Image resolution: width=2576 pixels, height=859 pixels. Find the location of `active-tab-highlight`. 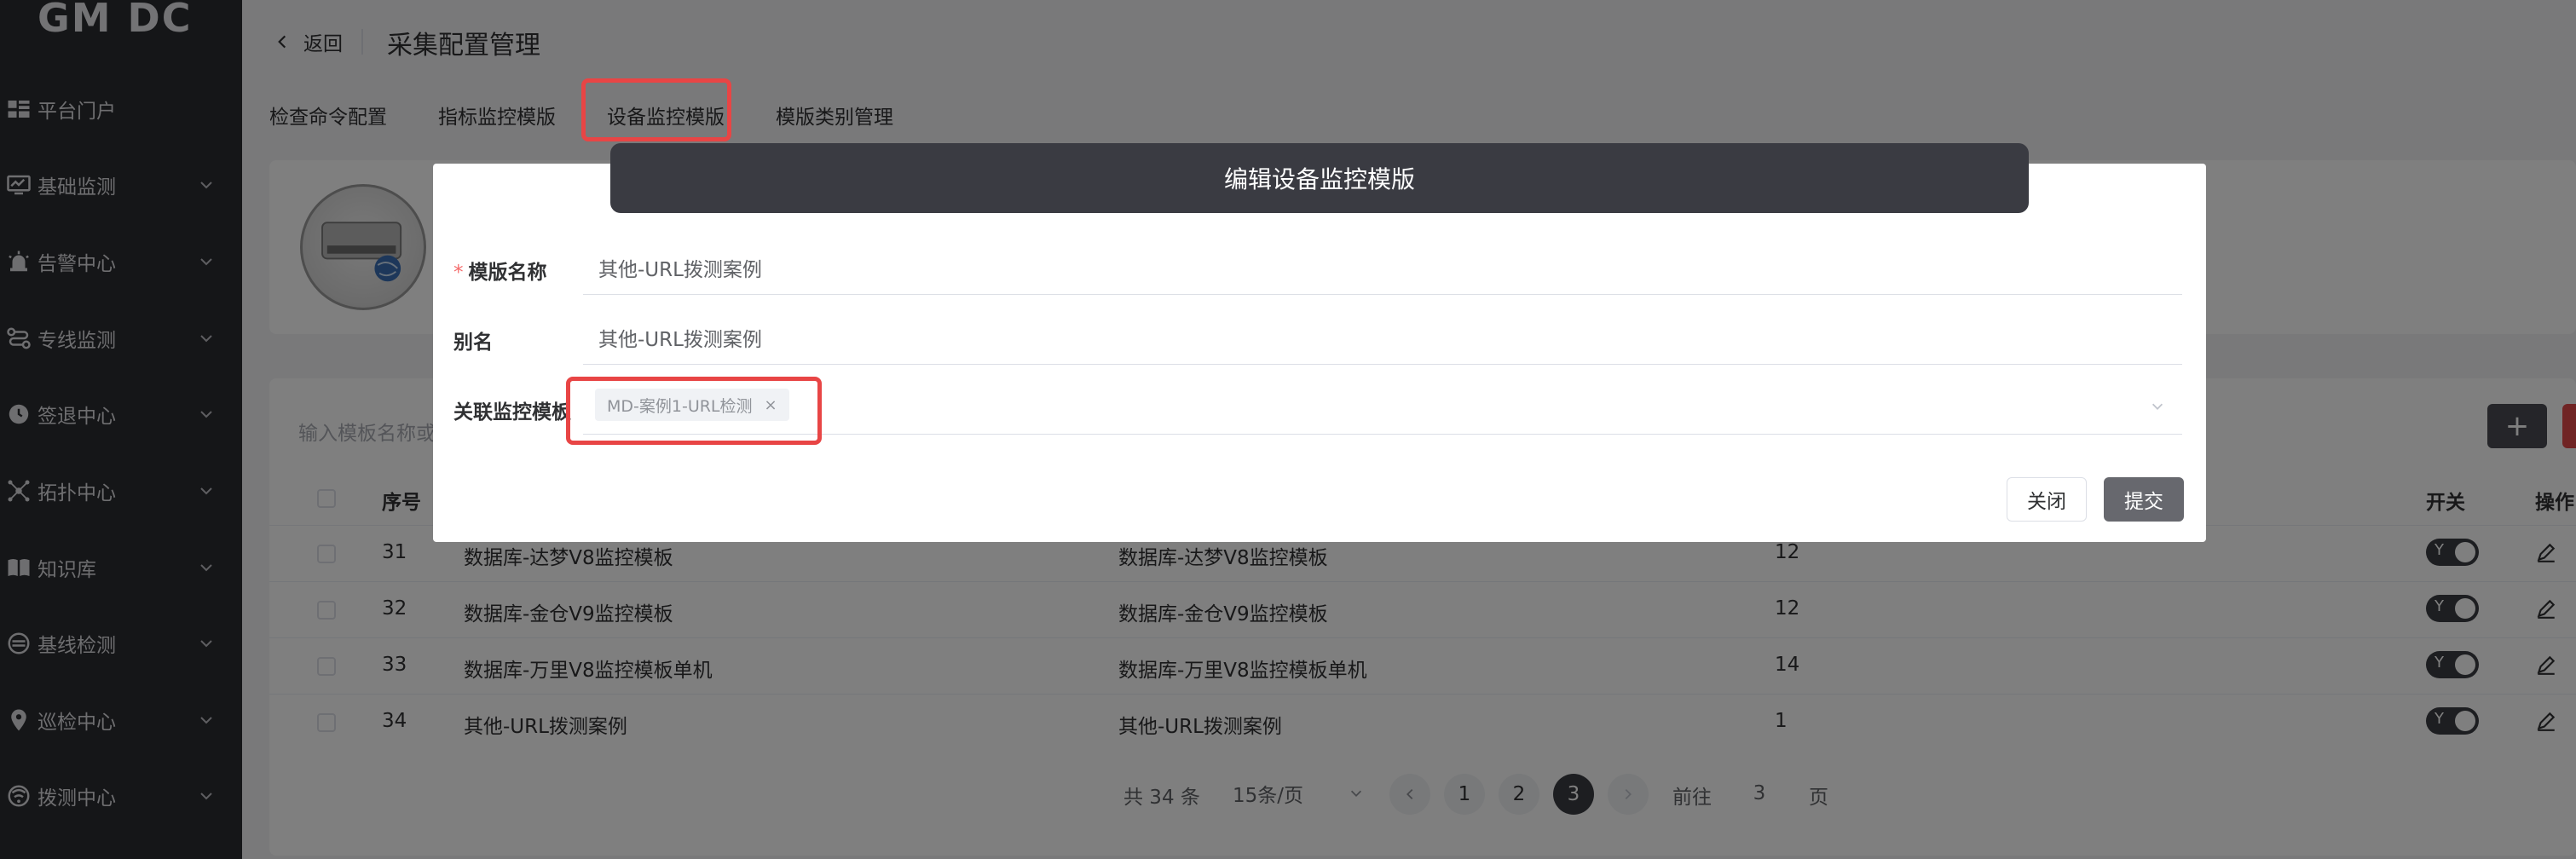

active-tab-highlight is located at coordinates (656, 109).